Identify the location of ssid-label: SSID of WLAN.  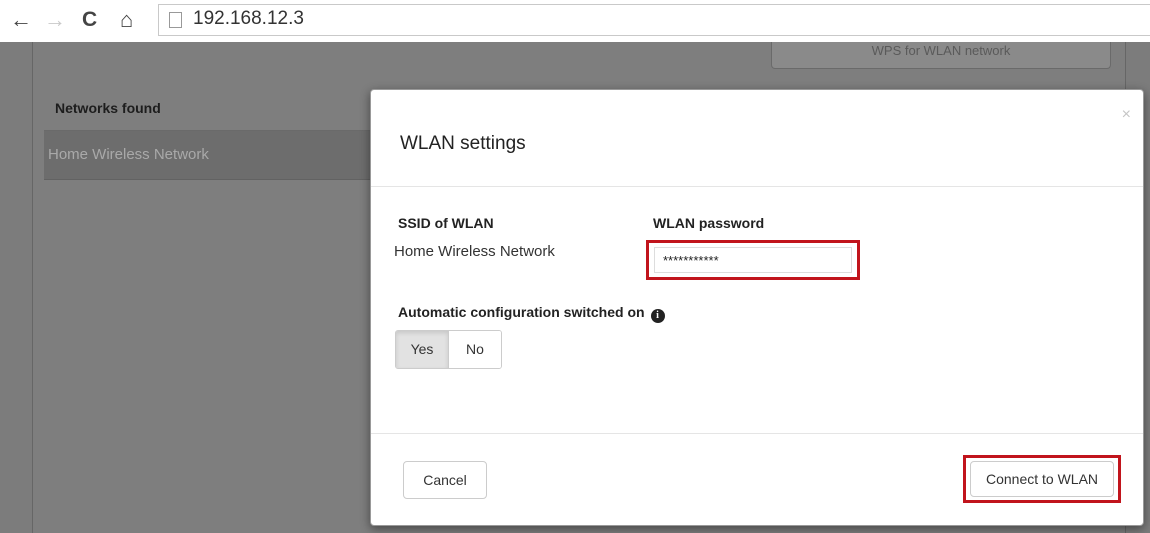
(446, 223).